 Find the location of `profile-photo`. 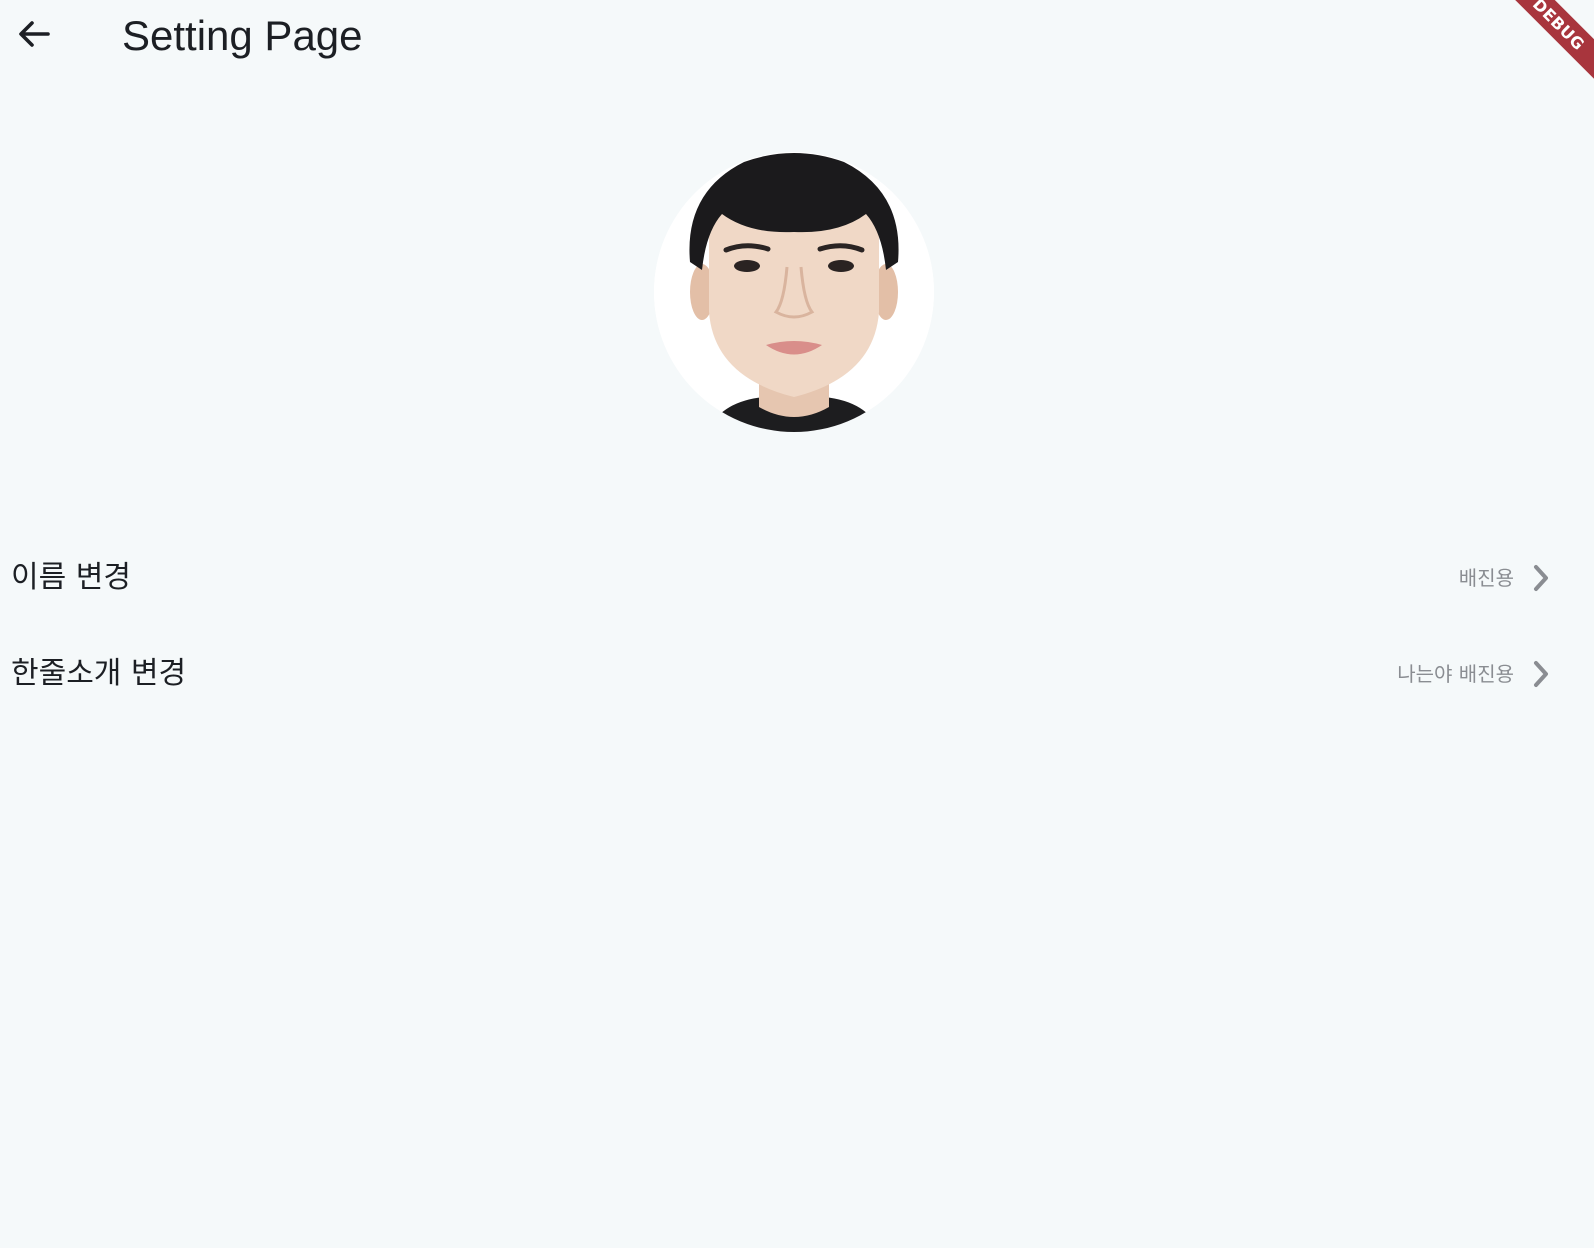

profile-photo is located at coordinates (794, 292).